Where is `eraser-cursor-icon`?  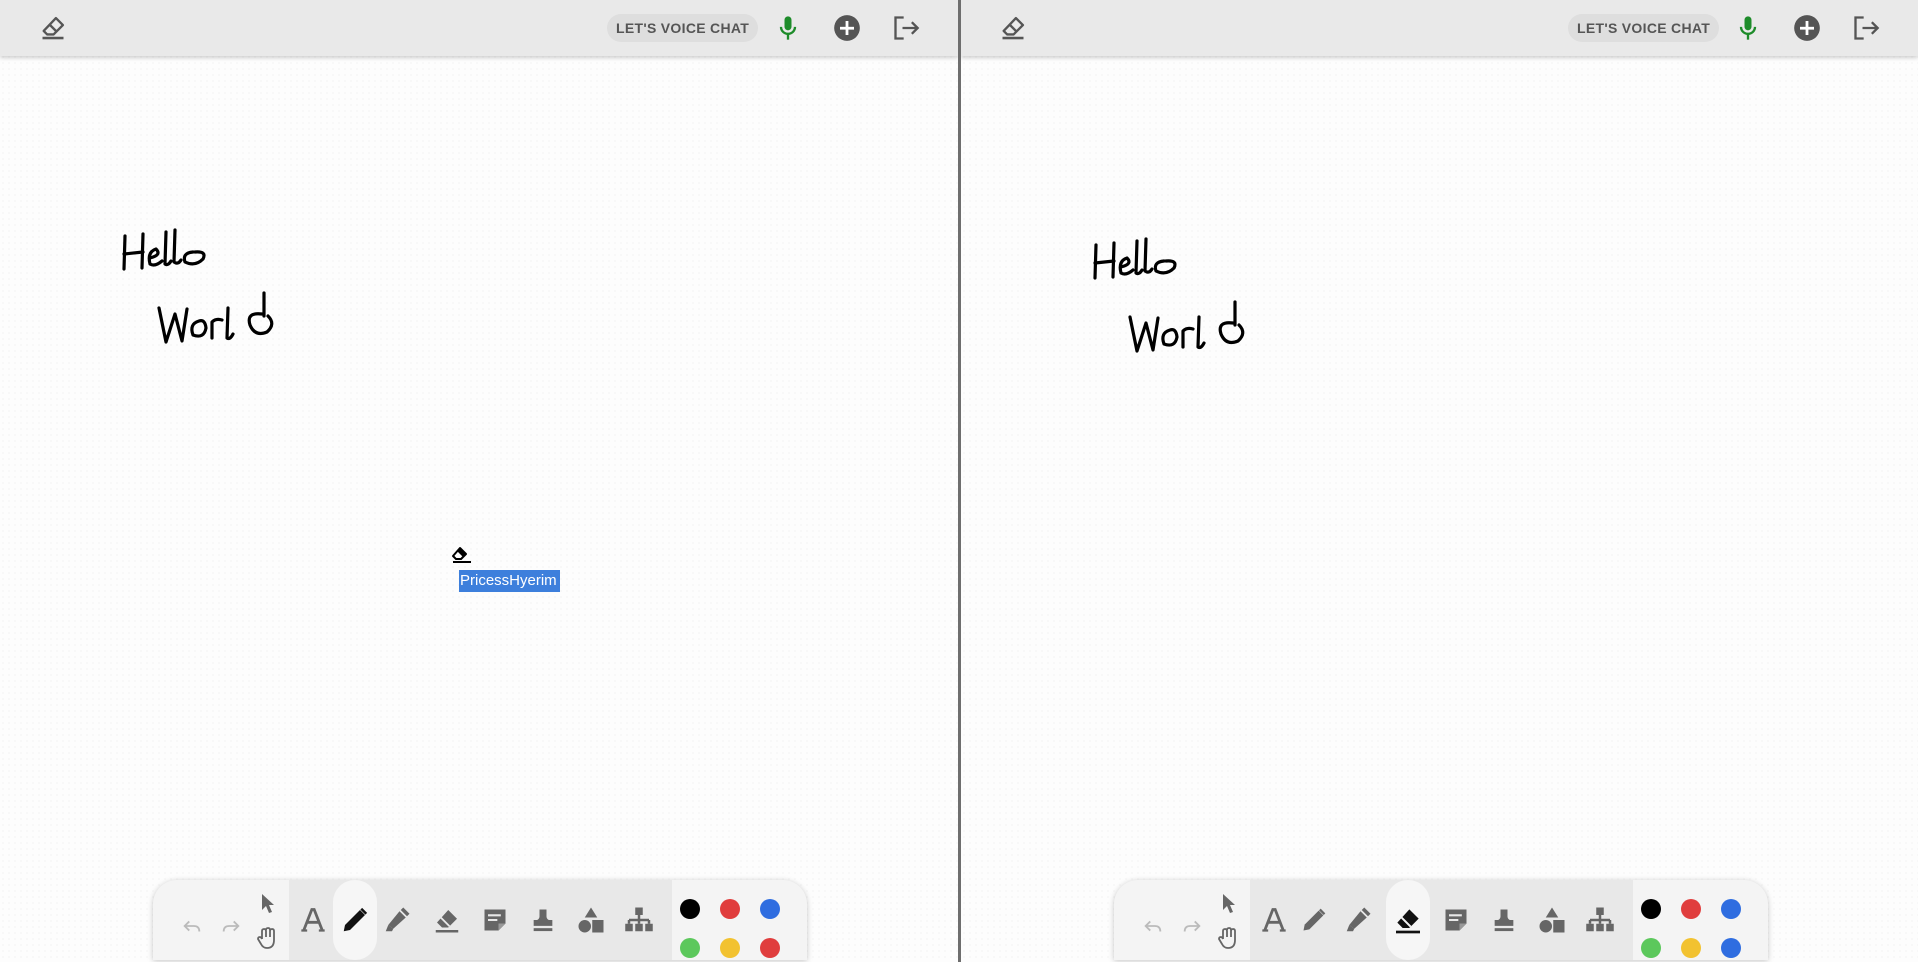 eraser-cursor-icon is located at coordinates (462, 557).